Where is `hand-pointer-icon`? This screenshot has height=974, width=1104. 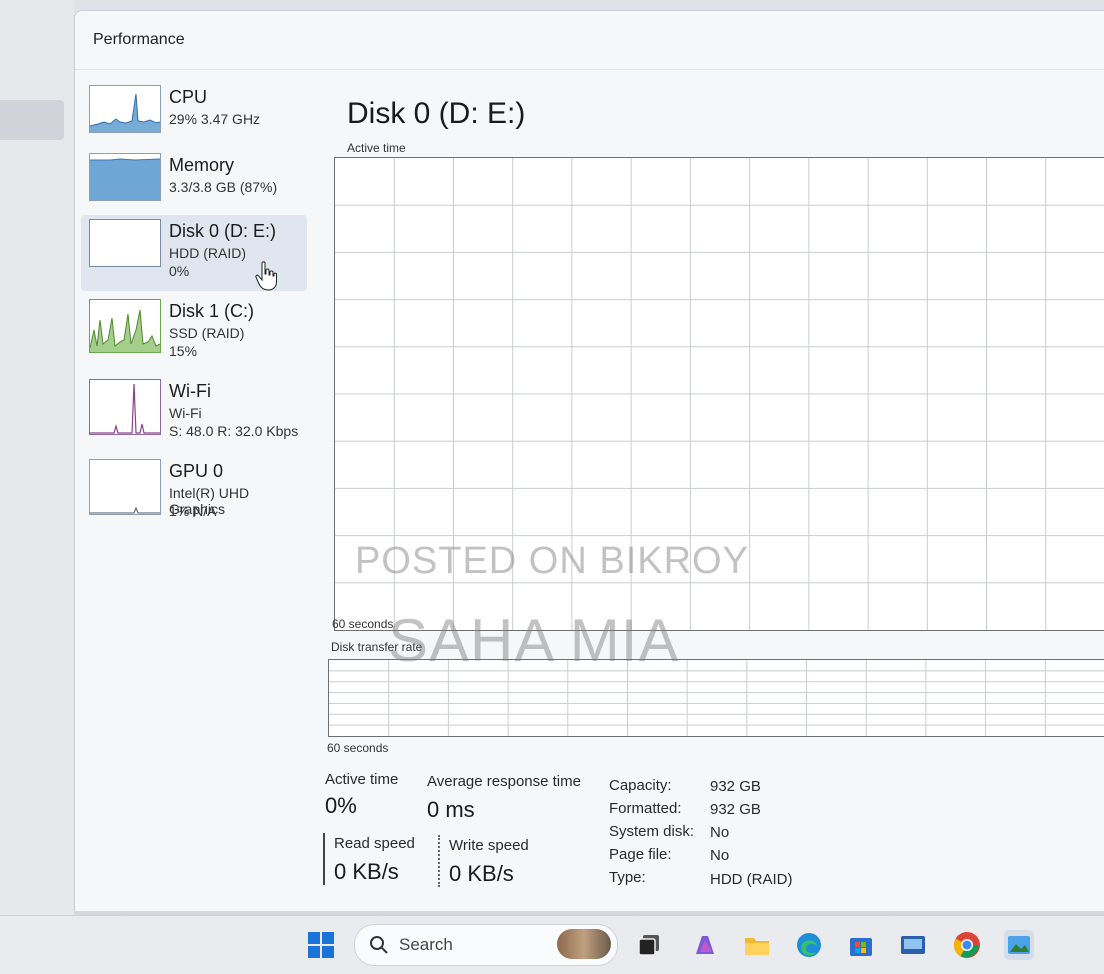 hand-pointer-icon is located at coordinates (266, 278).